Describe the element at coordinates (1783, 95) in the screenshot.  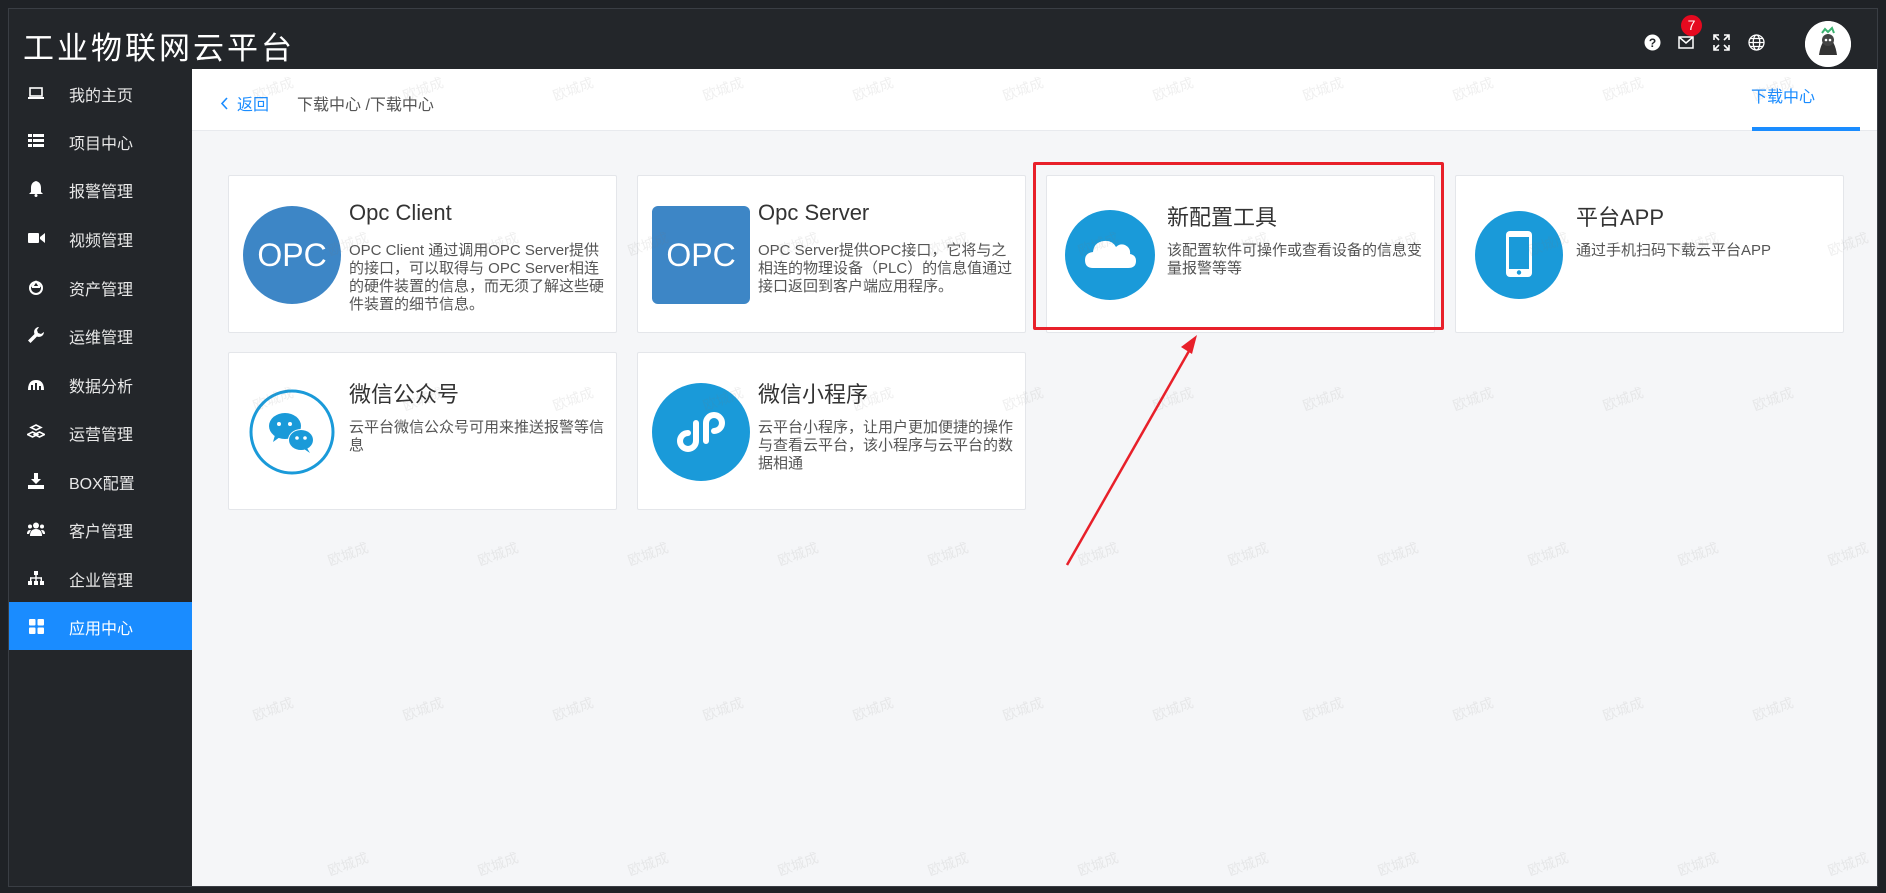
I see `tab-download-center: 下载中心` at that location.